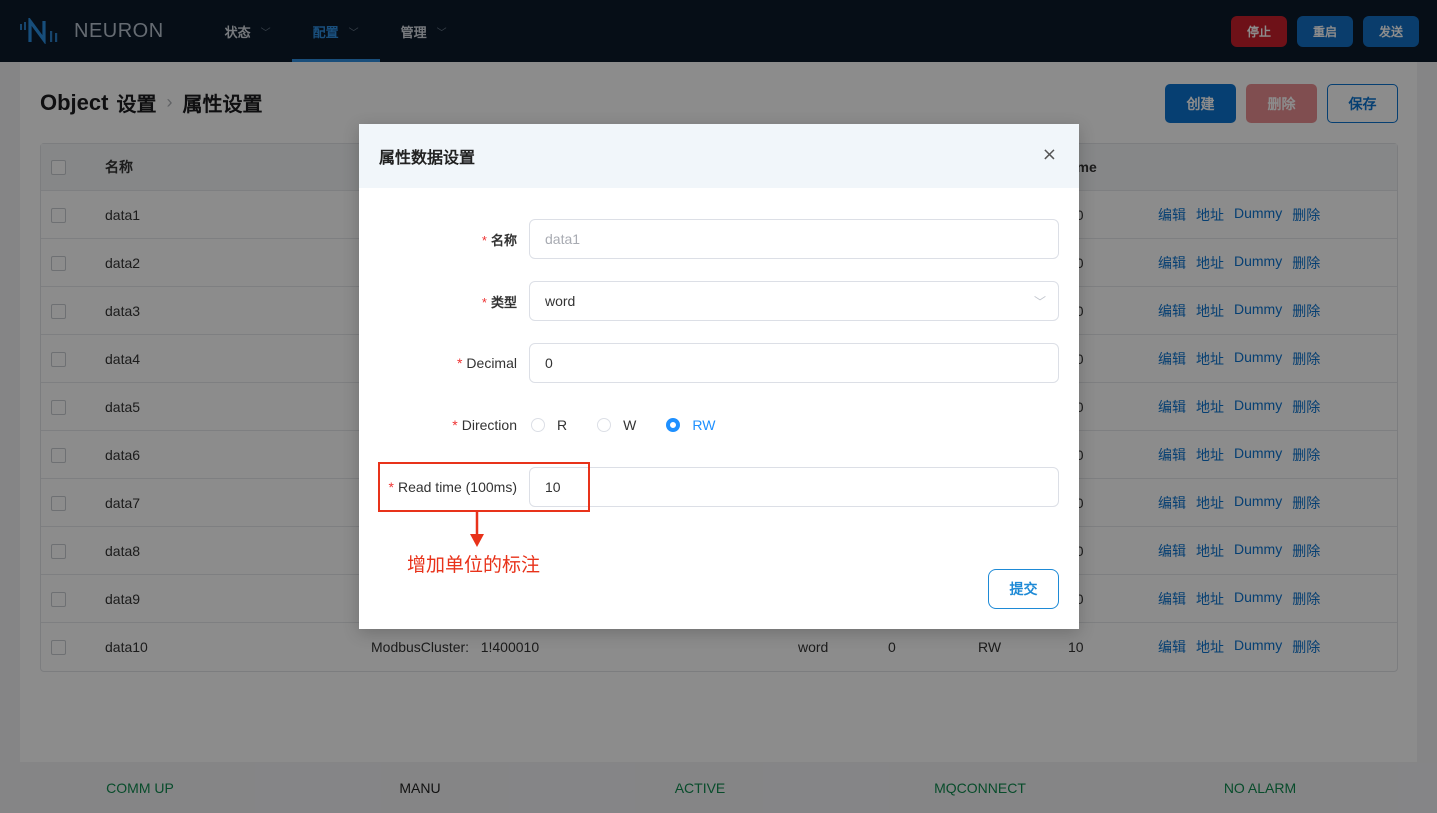  I want to click on form-row-type: * 类型 word ﹀, so click(719, 301).